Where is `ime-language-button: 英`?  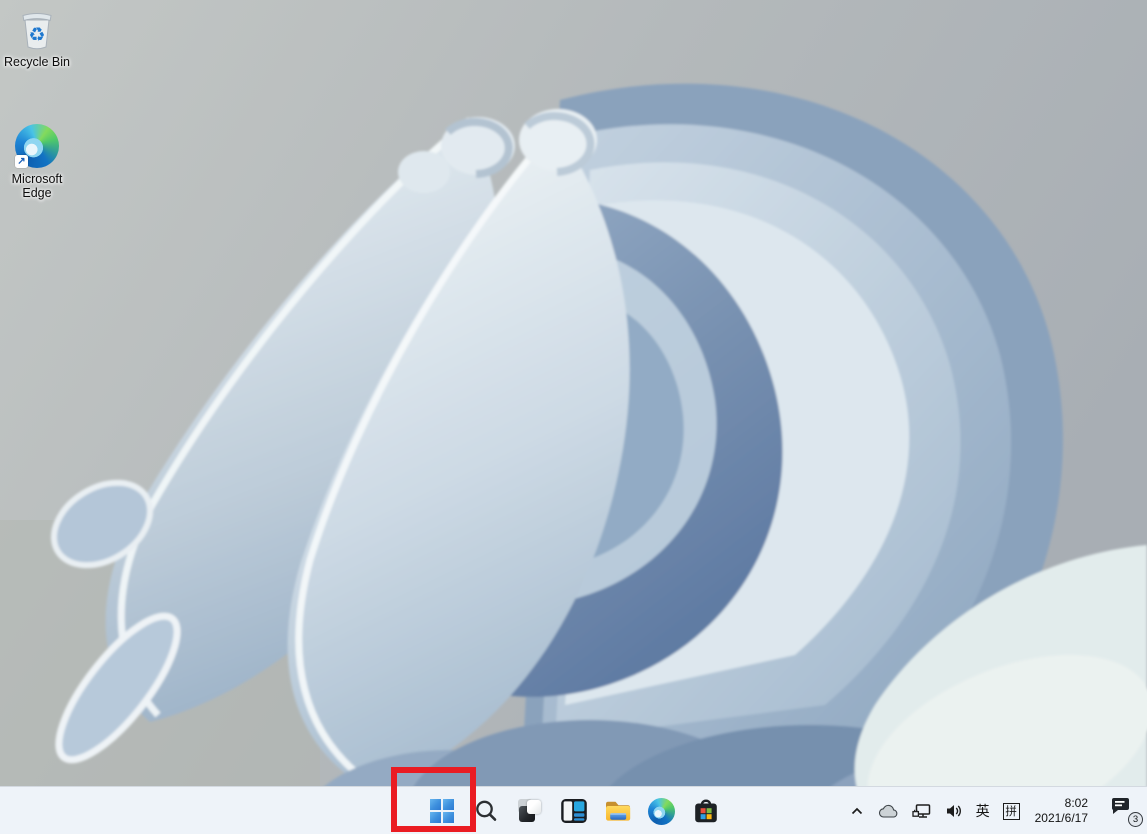
ime-language-button: 英 is located at coordinates (983, 811).